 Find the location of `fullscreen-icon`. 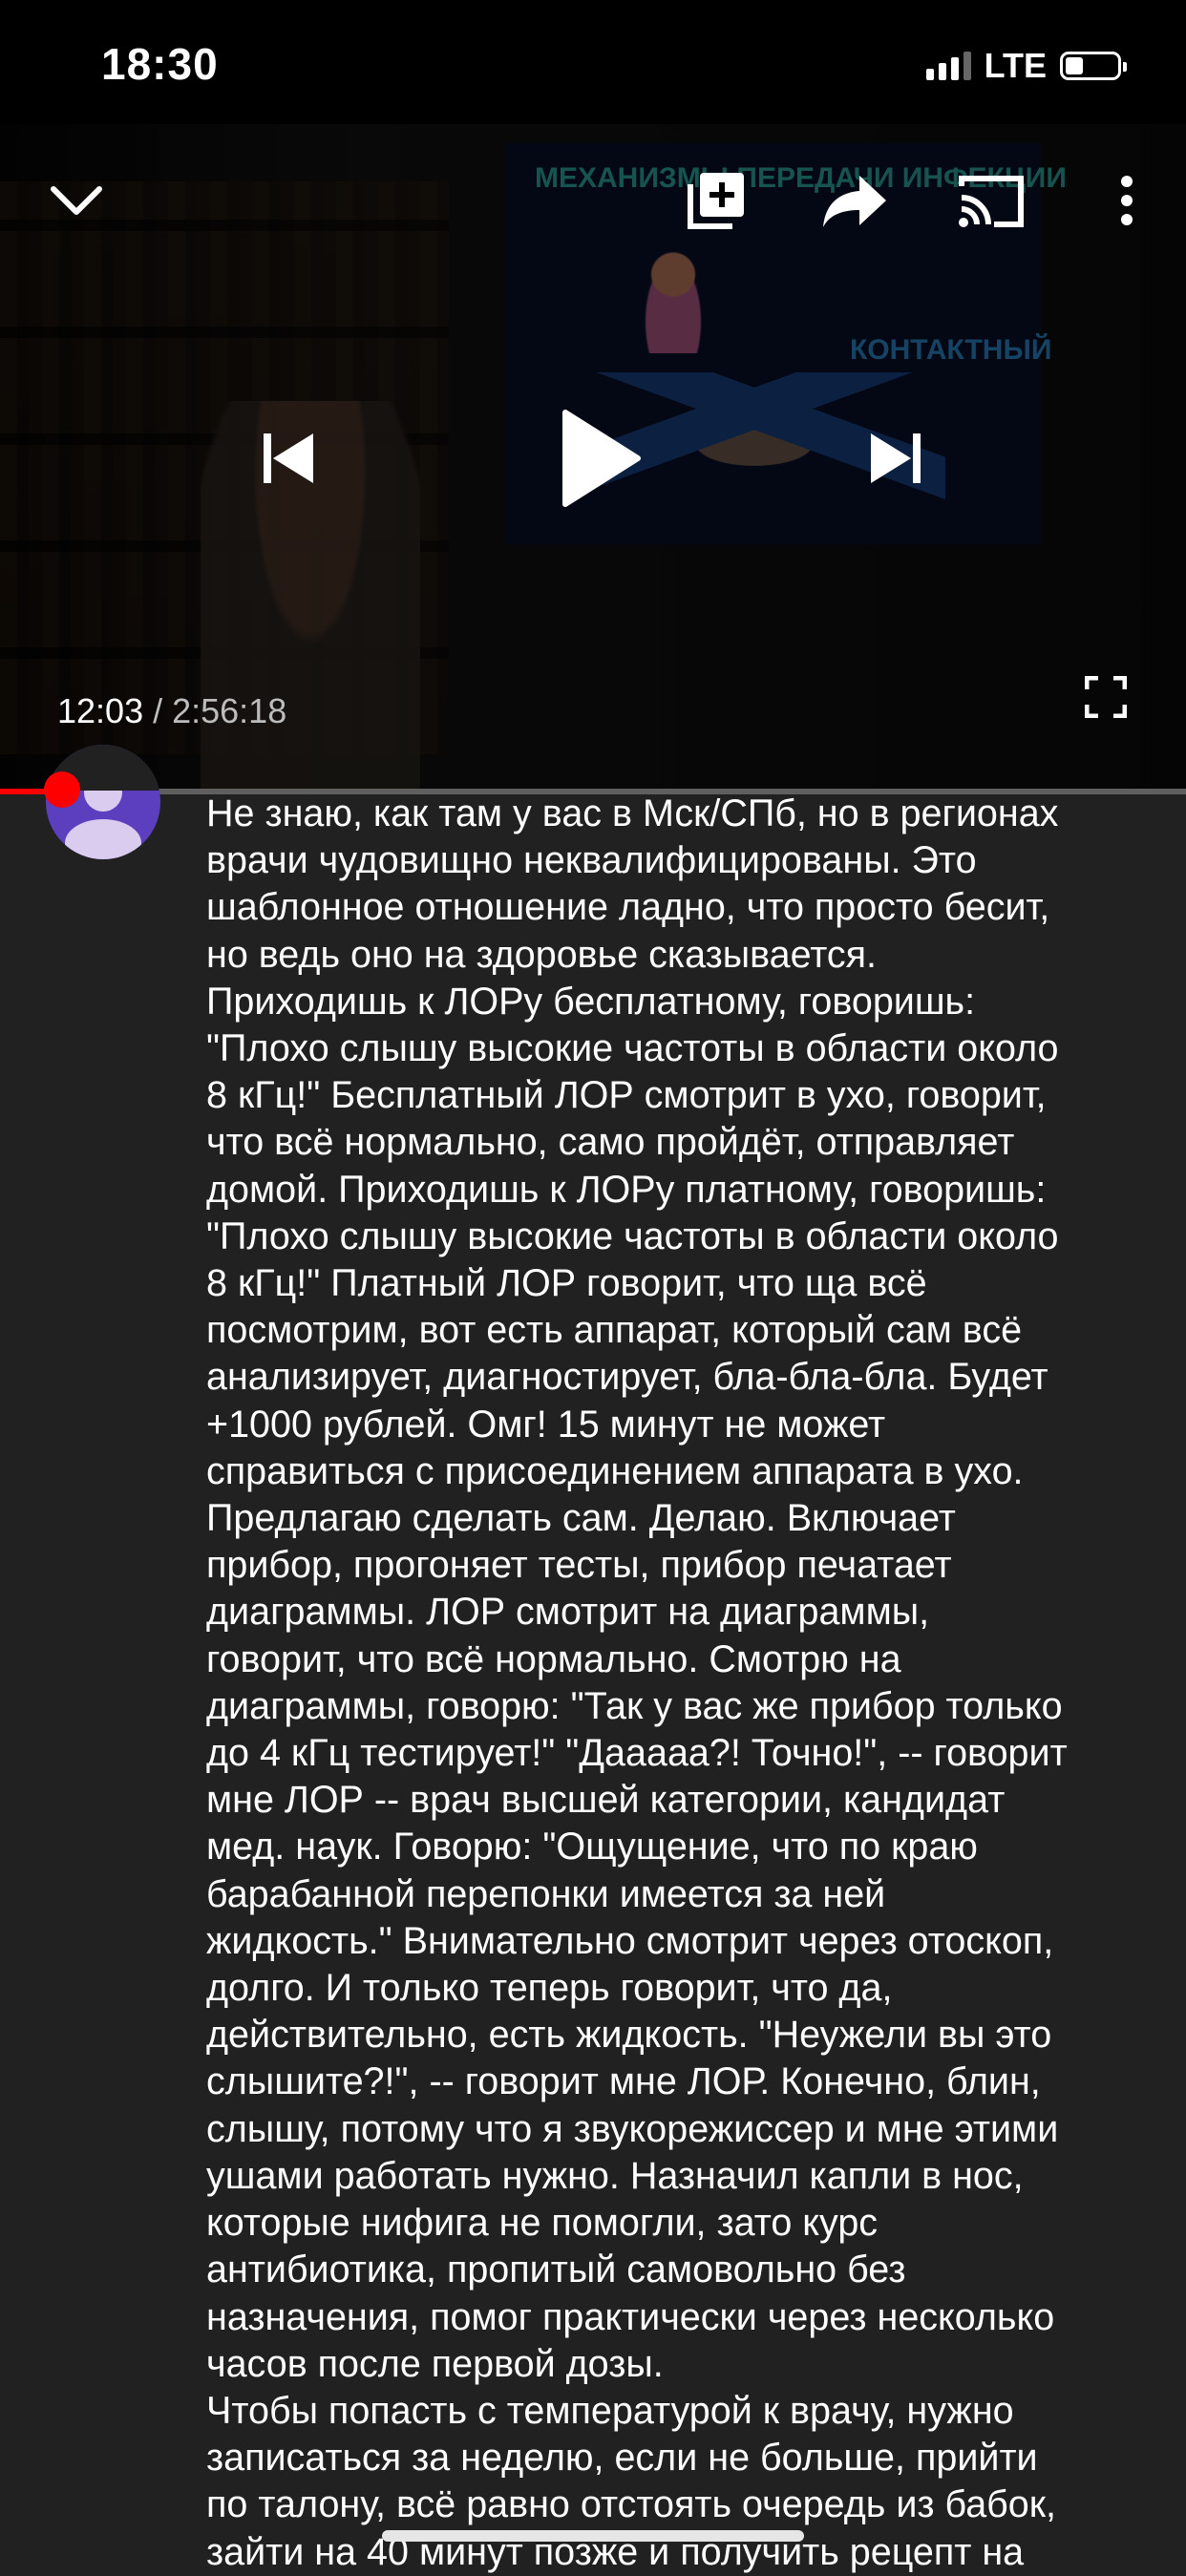

fullscreen-icon is located at coordinates (1105, 697).